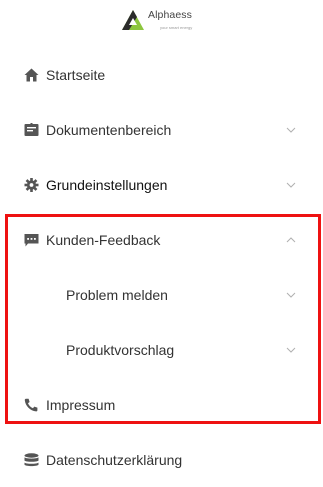  I want to click on nav-item-home: Startseite, so click(161, 75).